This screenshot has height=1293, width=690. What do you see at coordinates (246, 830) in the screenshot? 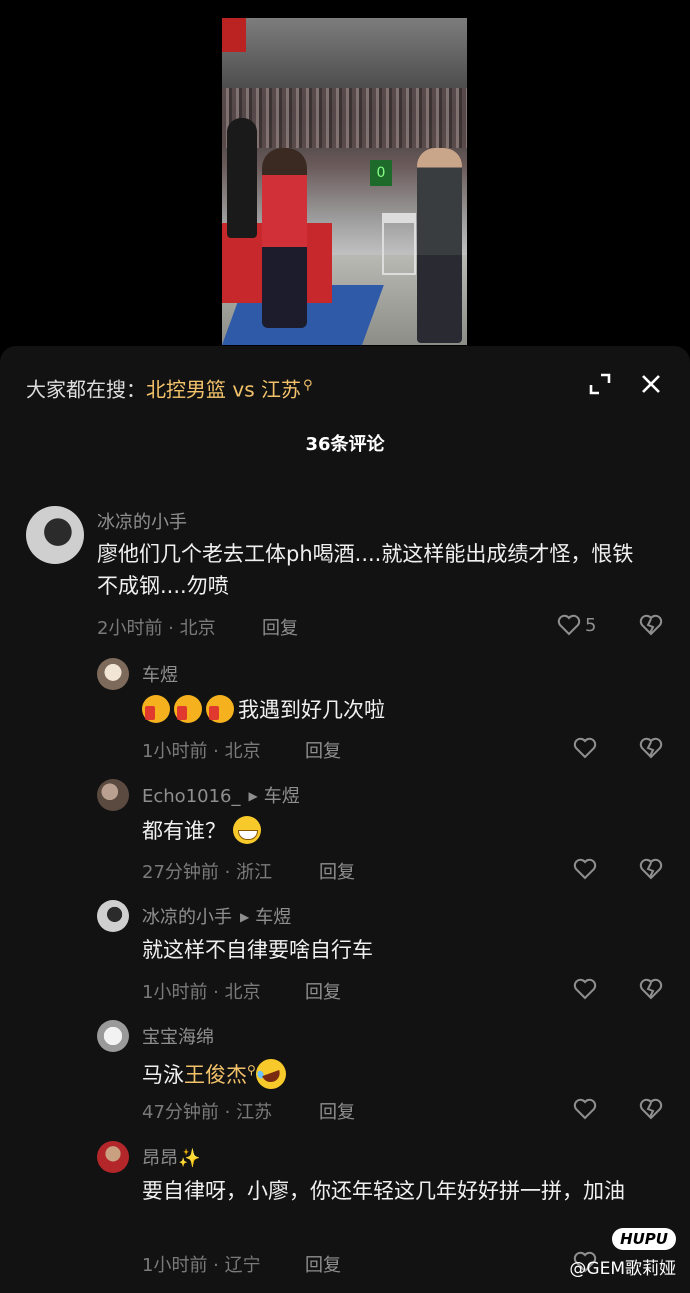
I see `grinning-face-icon` at bounding box center [246, 830].